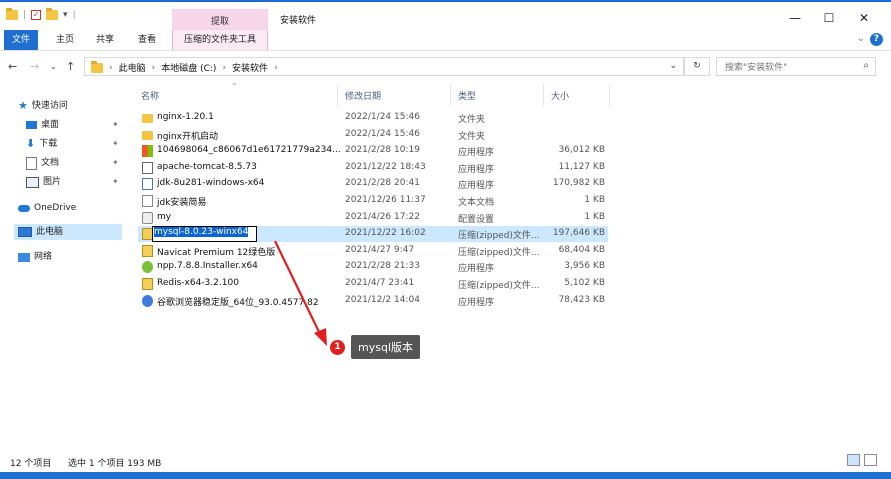 This screenshot has width=891, height=479. Describe the element at coordinates (43, 182) in the screenshot. I see `nav-item-pictures: 图片` at that location.